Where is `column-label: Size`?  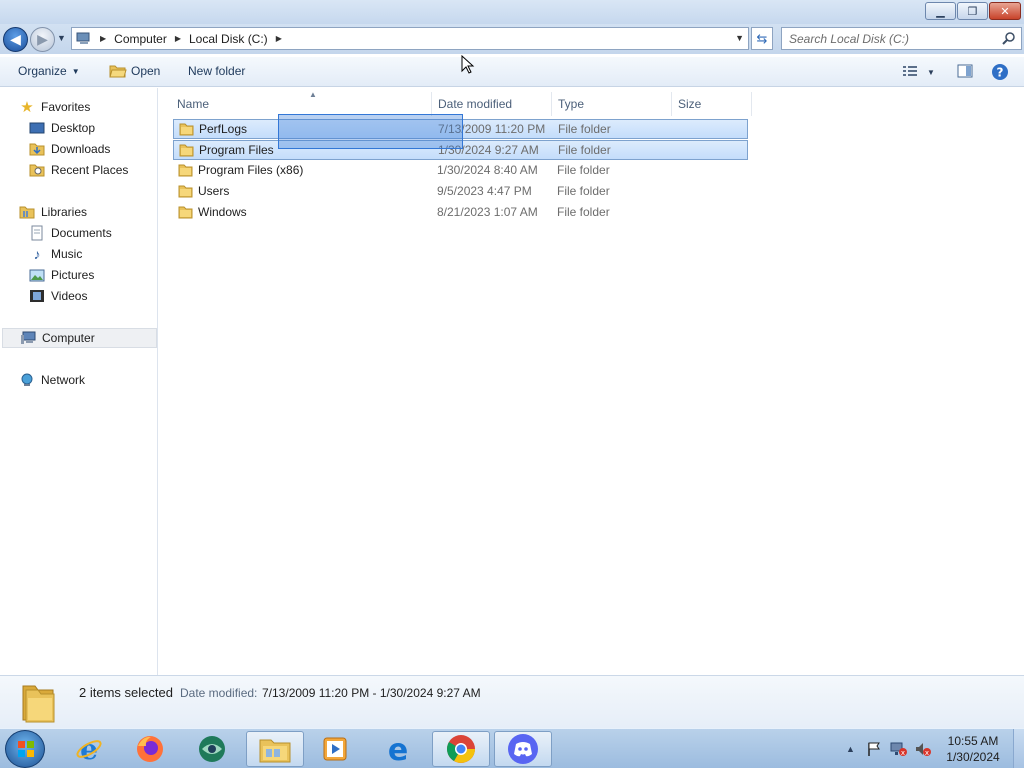 column-label: Size is located at coordinates (690, 104).